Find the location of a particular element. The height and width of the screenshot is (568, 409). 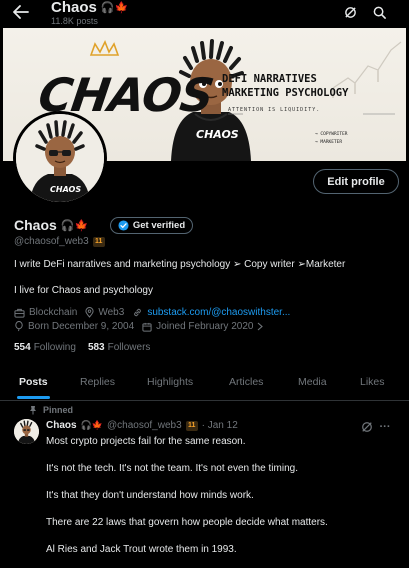

balloon-icon is located at coordinates (19, 326).